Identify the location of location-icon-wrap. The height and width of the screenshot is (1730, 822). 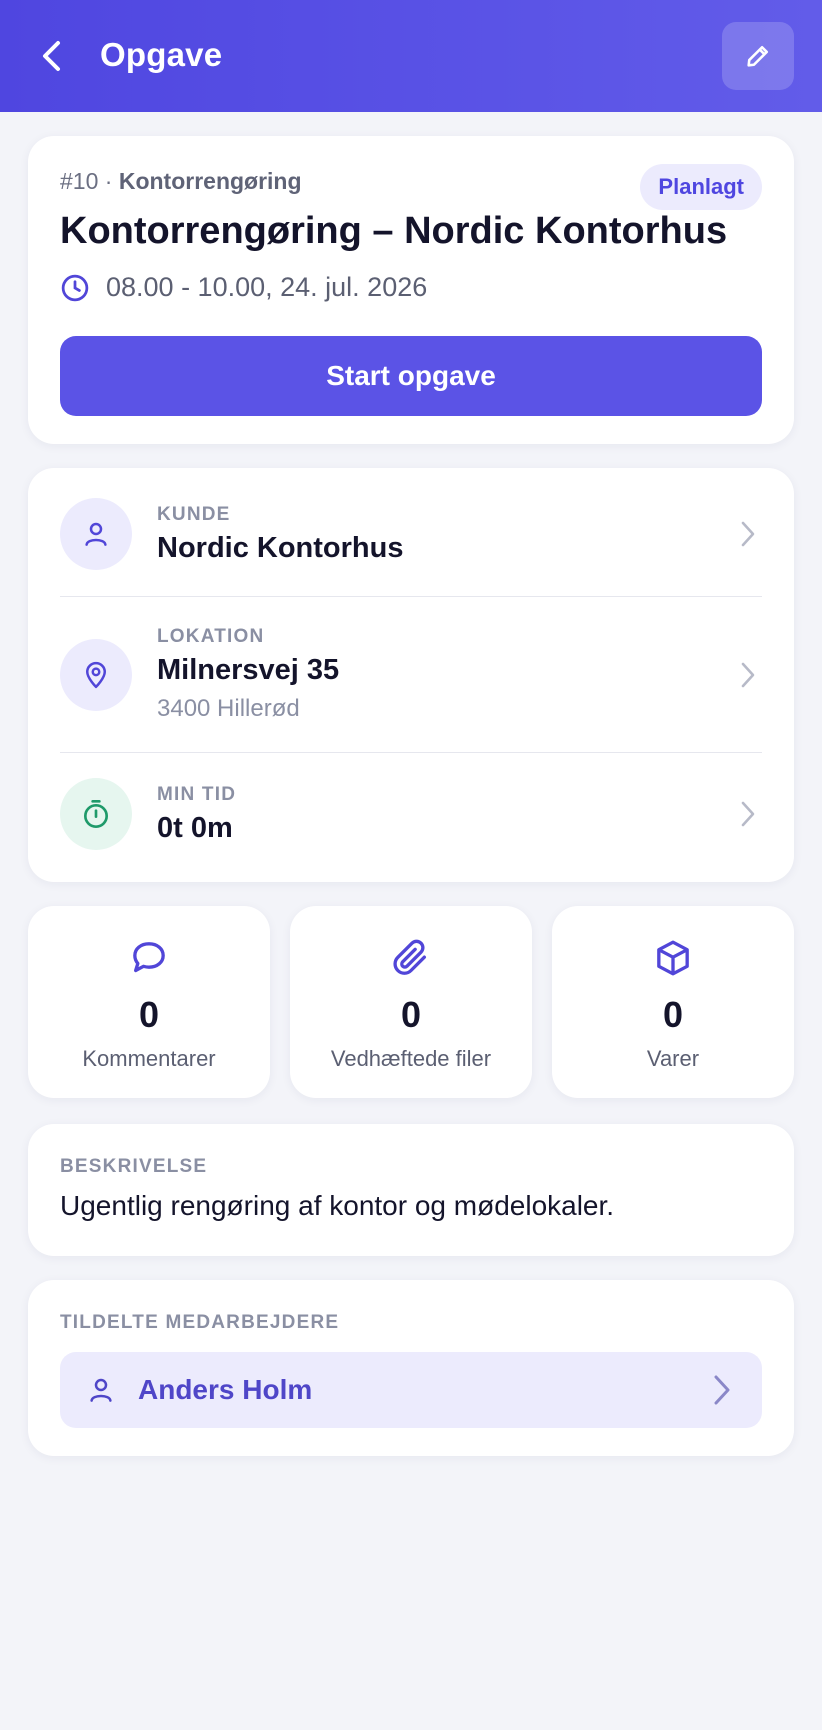
(96, 674).